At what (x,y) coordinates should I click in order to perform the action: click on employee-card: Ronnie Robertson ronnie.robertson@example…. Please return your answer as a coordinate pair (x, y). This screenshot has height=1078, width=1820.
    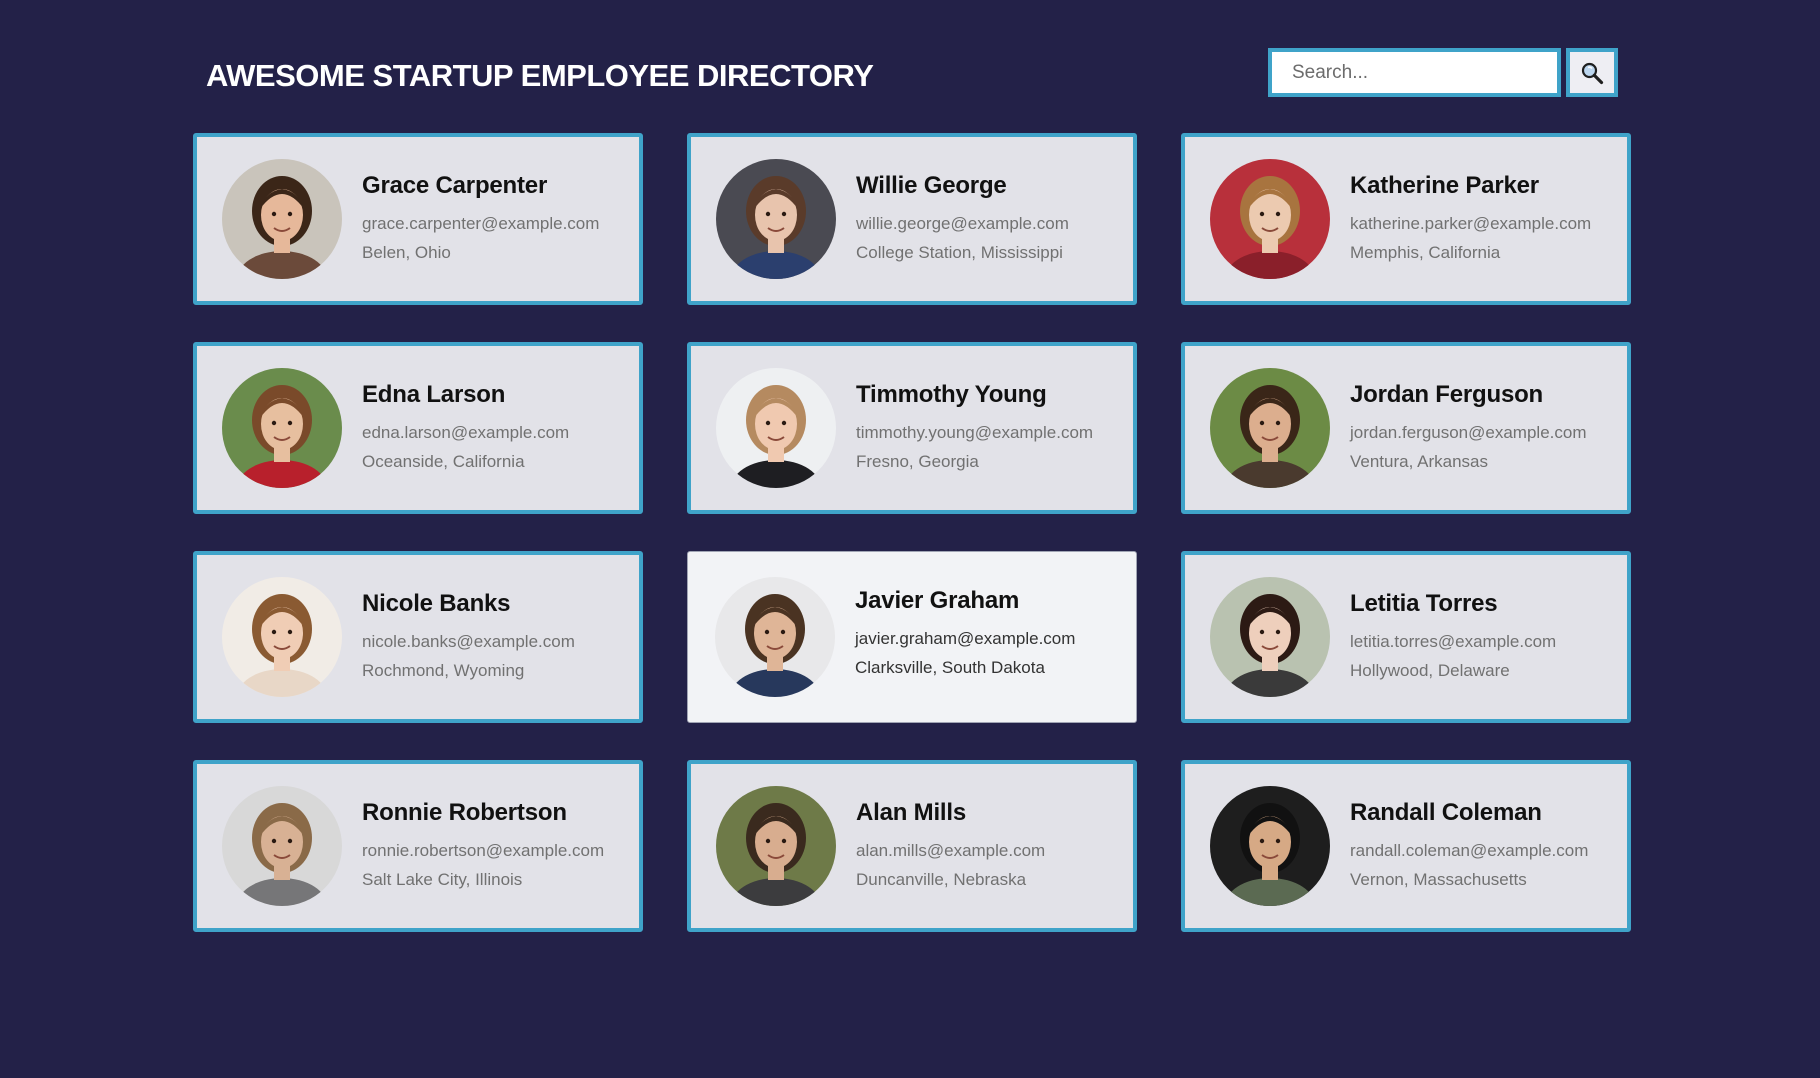
    Looking at the image, I should click on (418, 846).